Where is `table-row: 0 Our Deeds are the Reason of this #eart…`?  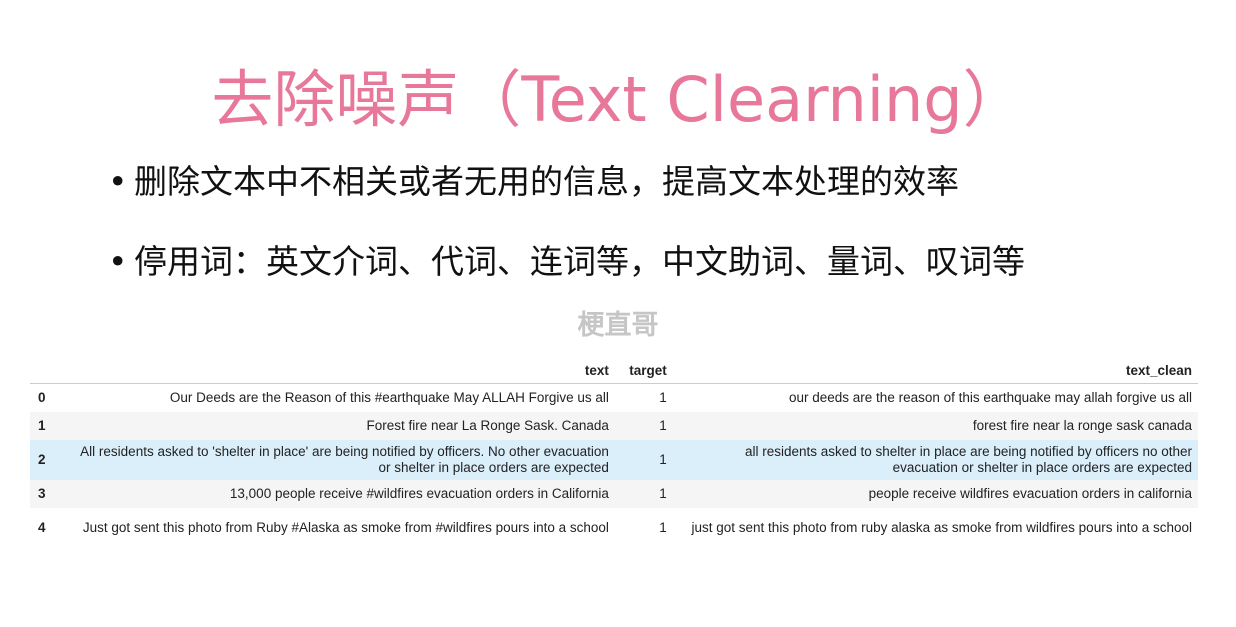
table-row: 0 Our Deeds are the Reason of this #eart… is located at coordinates (614, 398).